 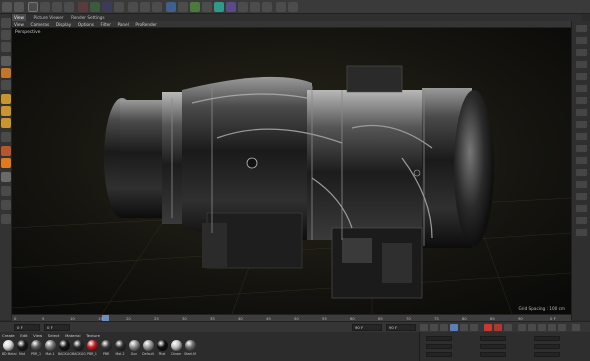 I want to click on position-z-field, so click(x=439, y=354).